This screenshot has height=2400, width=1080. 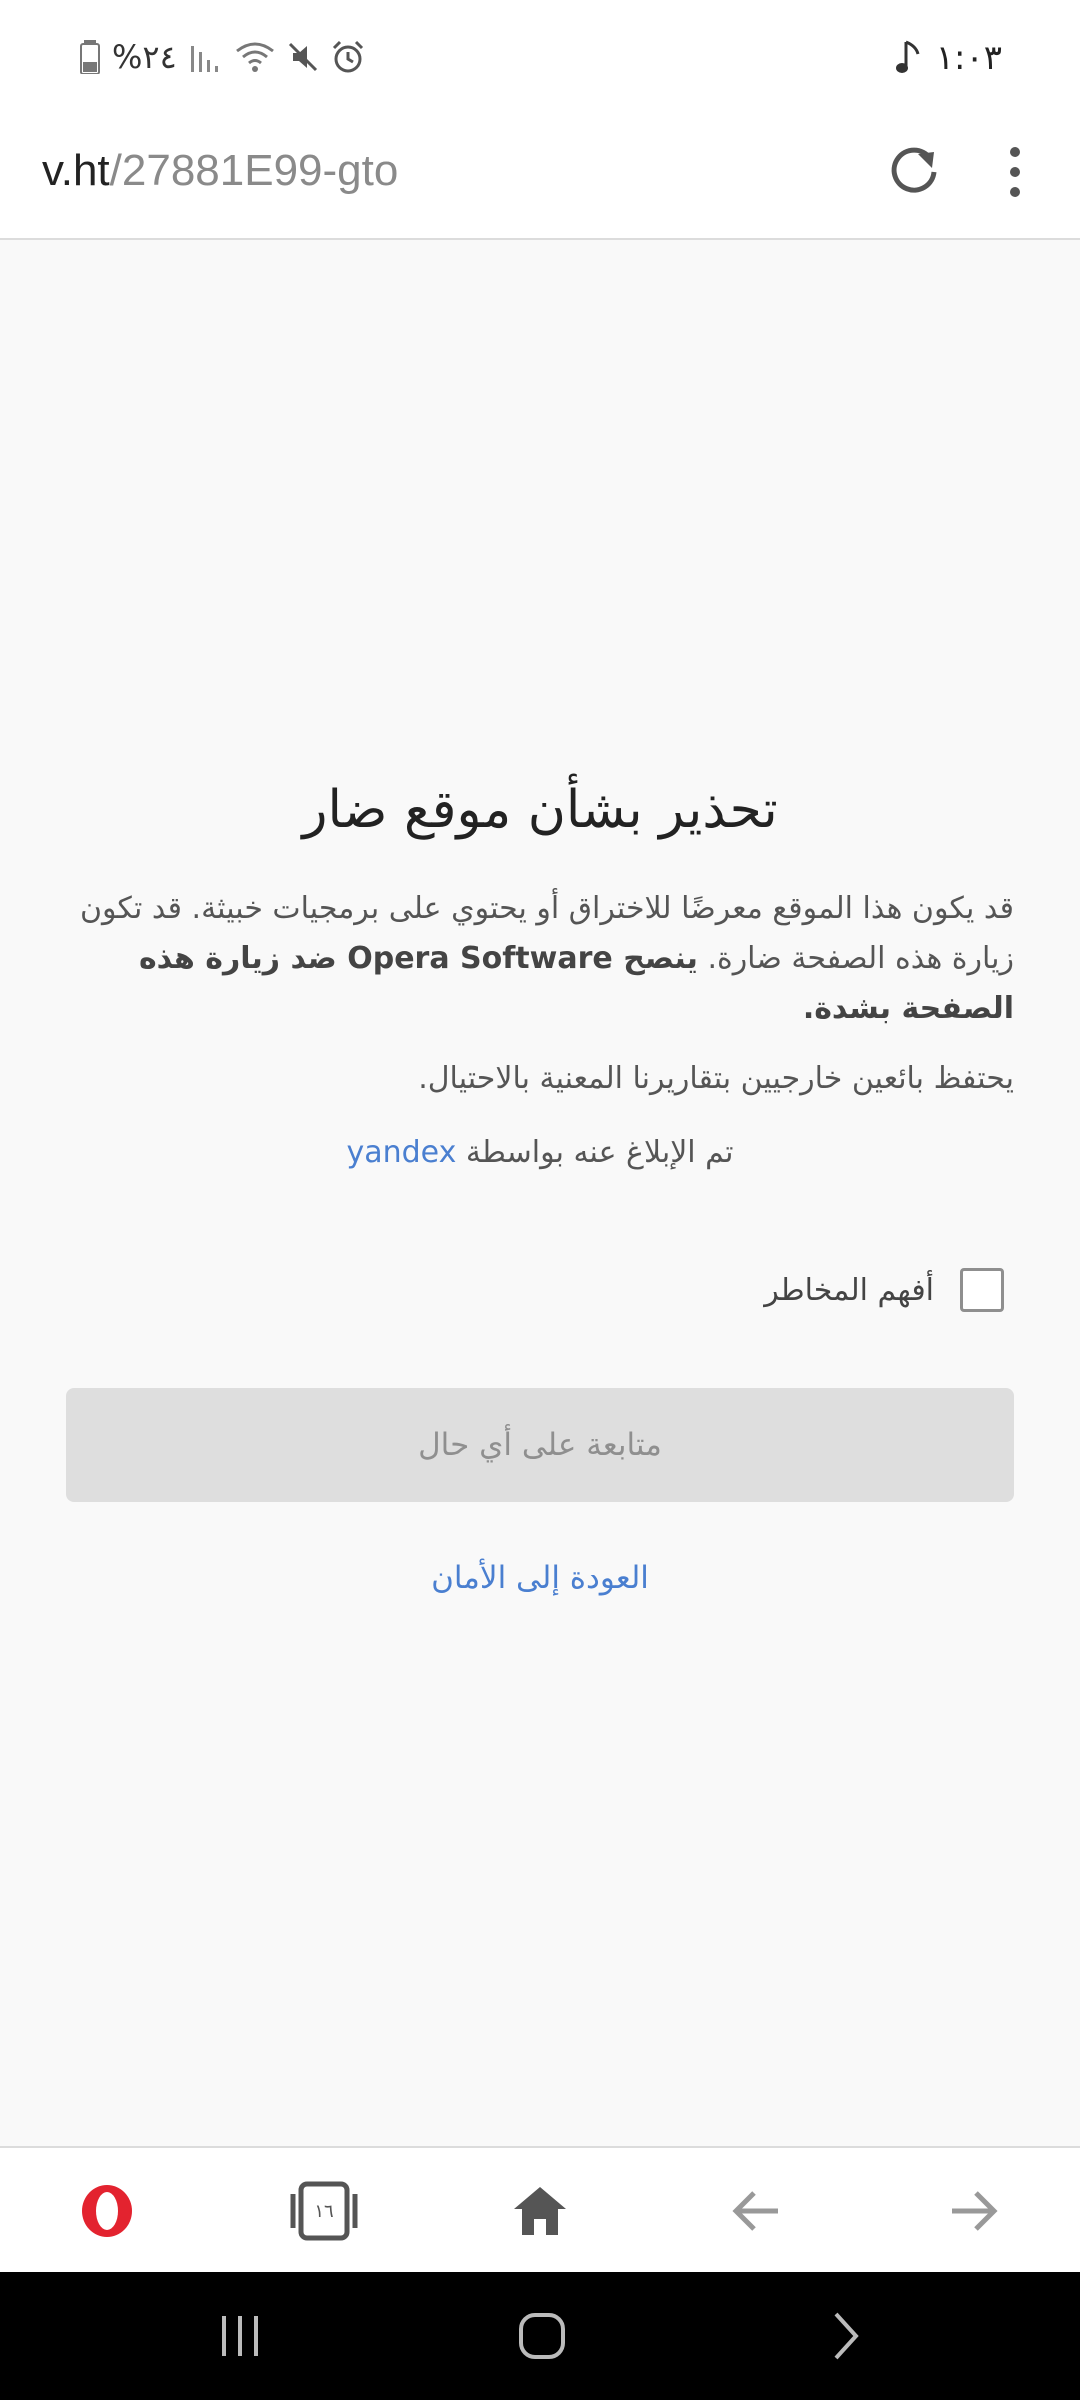 I want to click on reported-prefix: تم الإبلاغ عنه بواسطة, so click(x=599, y=1152).